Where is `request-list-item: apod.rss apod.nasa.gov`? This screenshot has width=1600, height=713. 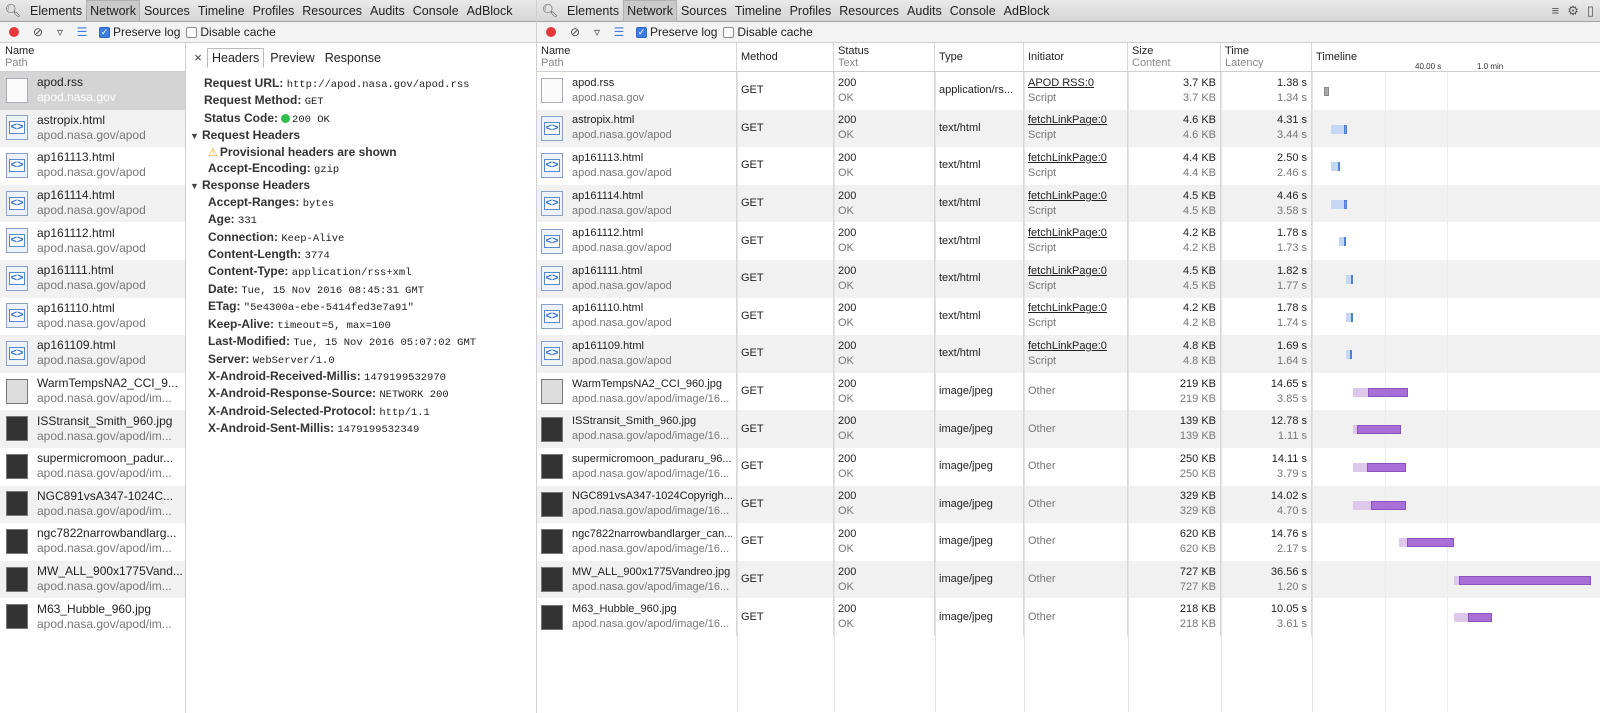 request-list-item: apod.rss apod.nasa.gov is located at coordinates (92, 91).